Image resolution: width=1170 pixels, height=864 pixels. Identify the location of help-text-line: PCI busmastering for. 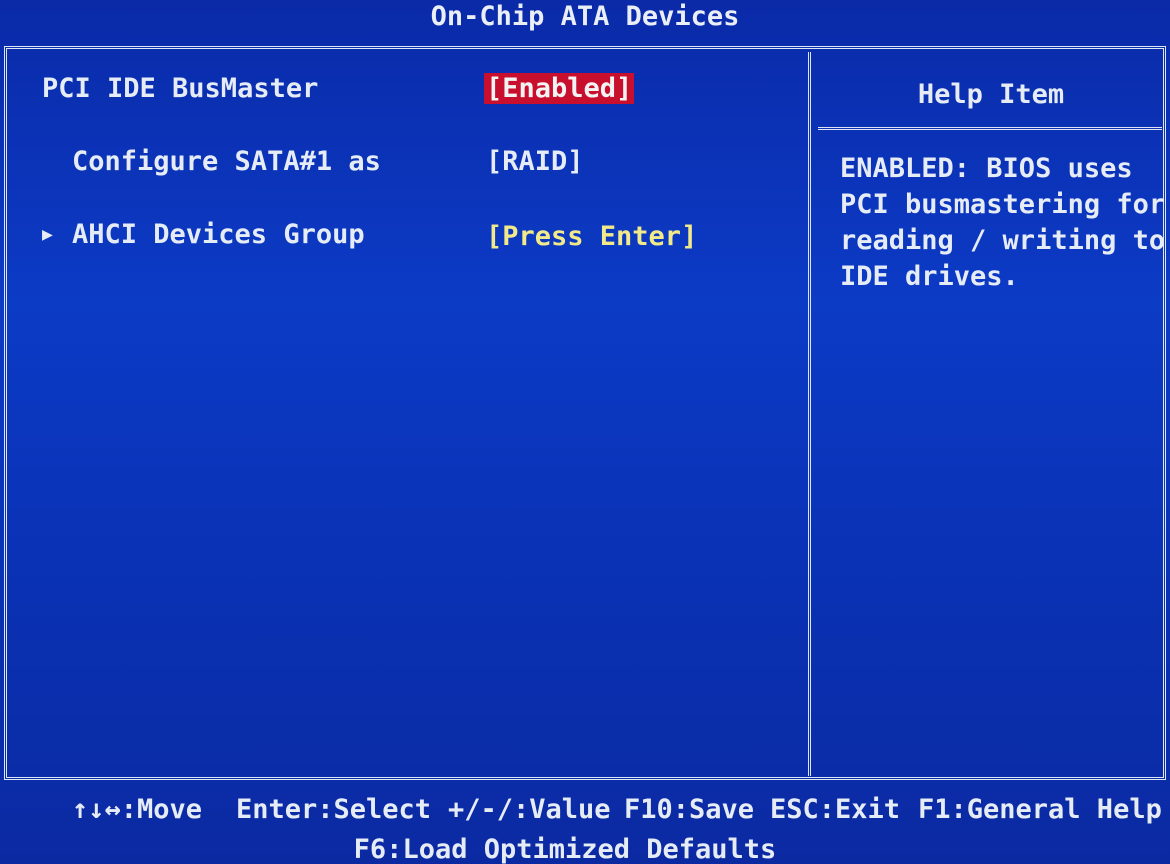
(1003, 204).